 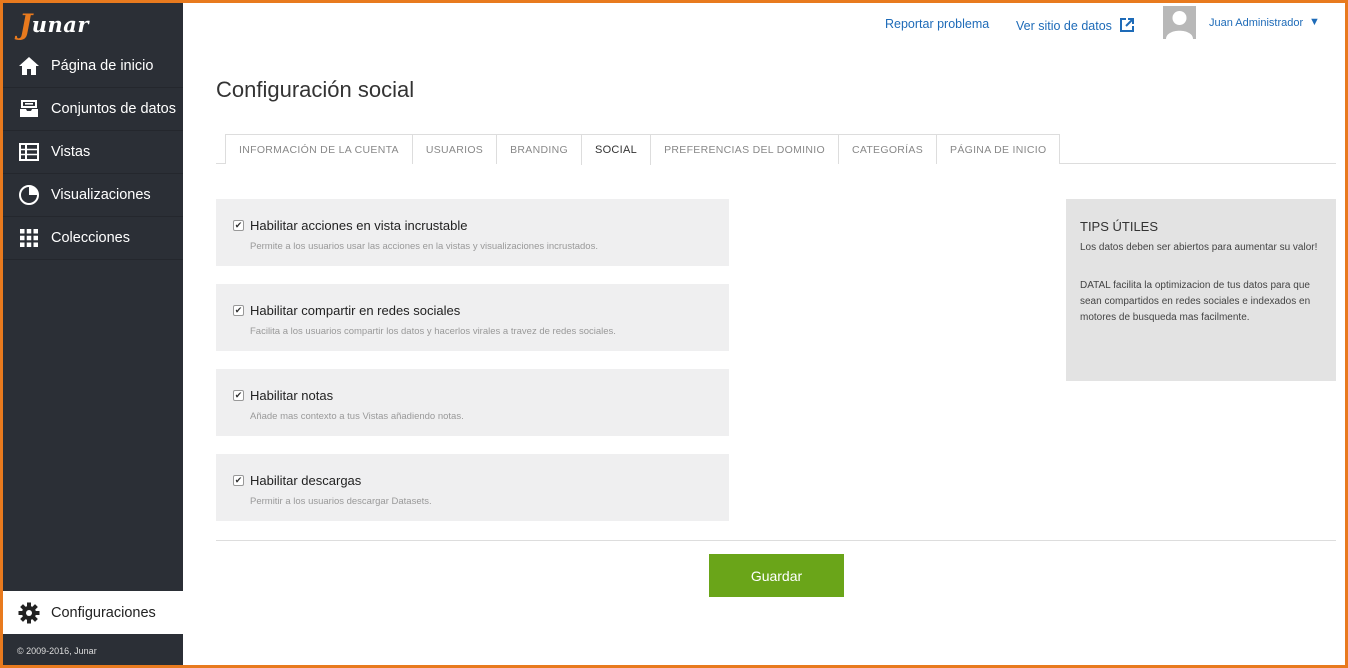 I want to click on sidebar-item-home: Página de inicio, so click(x=93, y=66).